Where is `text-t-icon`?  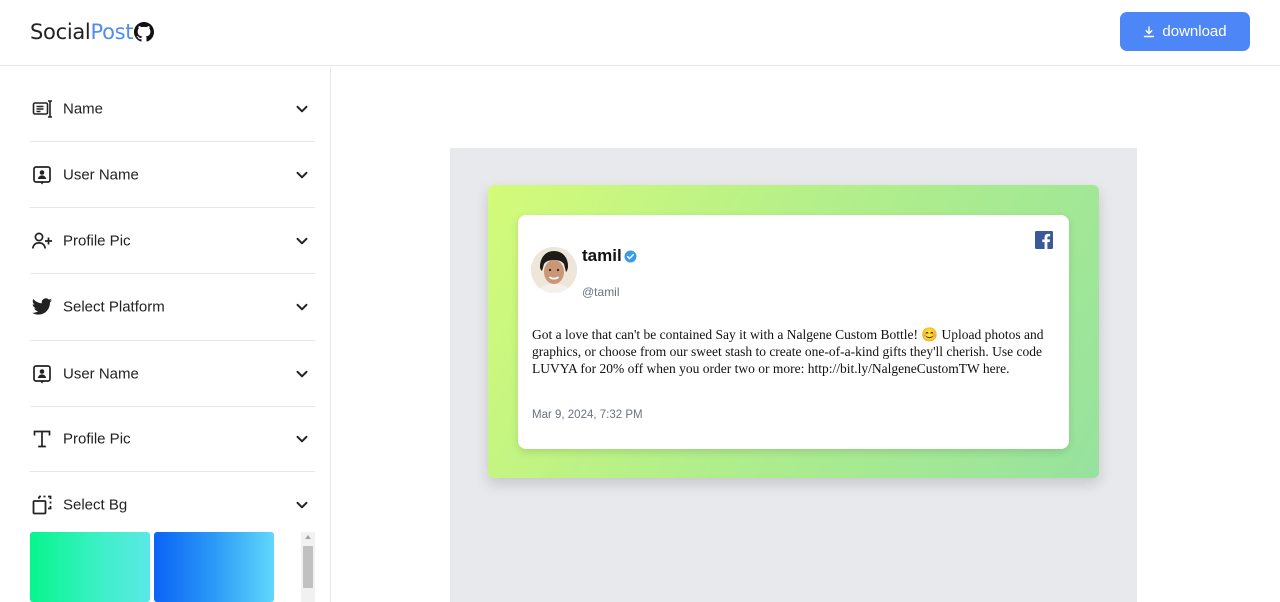
text-t-icon is located at coordinates (42, 439).